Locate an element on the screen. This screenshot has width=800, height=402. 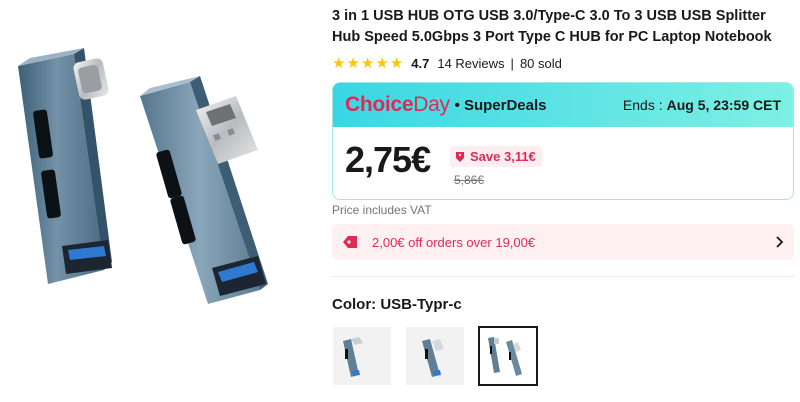
coupon-text: 2,00€ off orders over 19,00€ is located at coordinates (454, 242).